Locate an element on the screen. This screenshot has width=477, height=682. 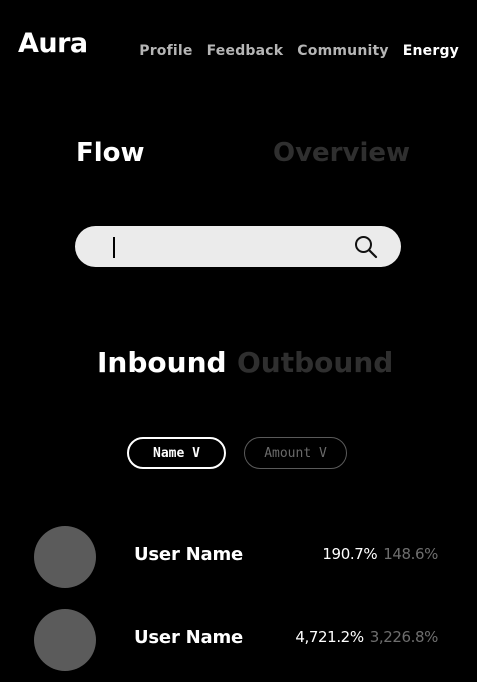
stat-primary: 4,721.2% is located at coordinates (329, 637).